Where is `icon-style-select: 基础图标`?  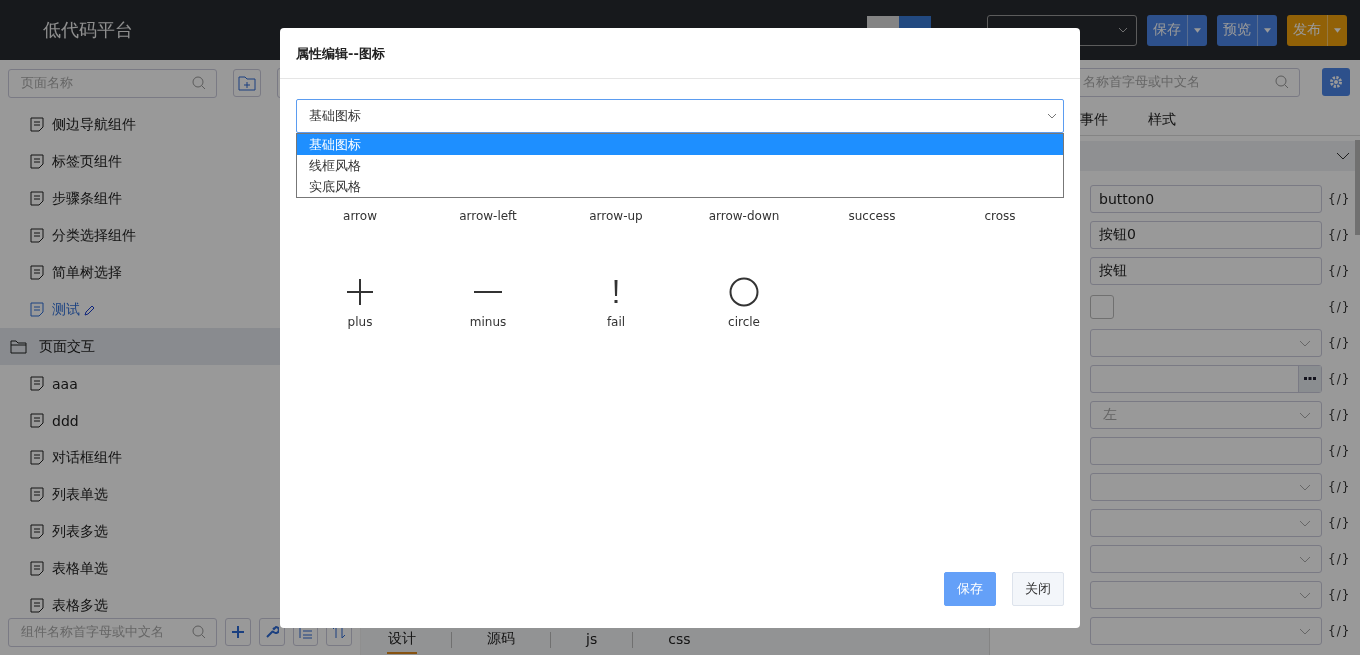 icon-style-select: 基础图标 is located at coordinates (680, 116).